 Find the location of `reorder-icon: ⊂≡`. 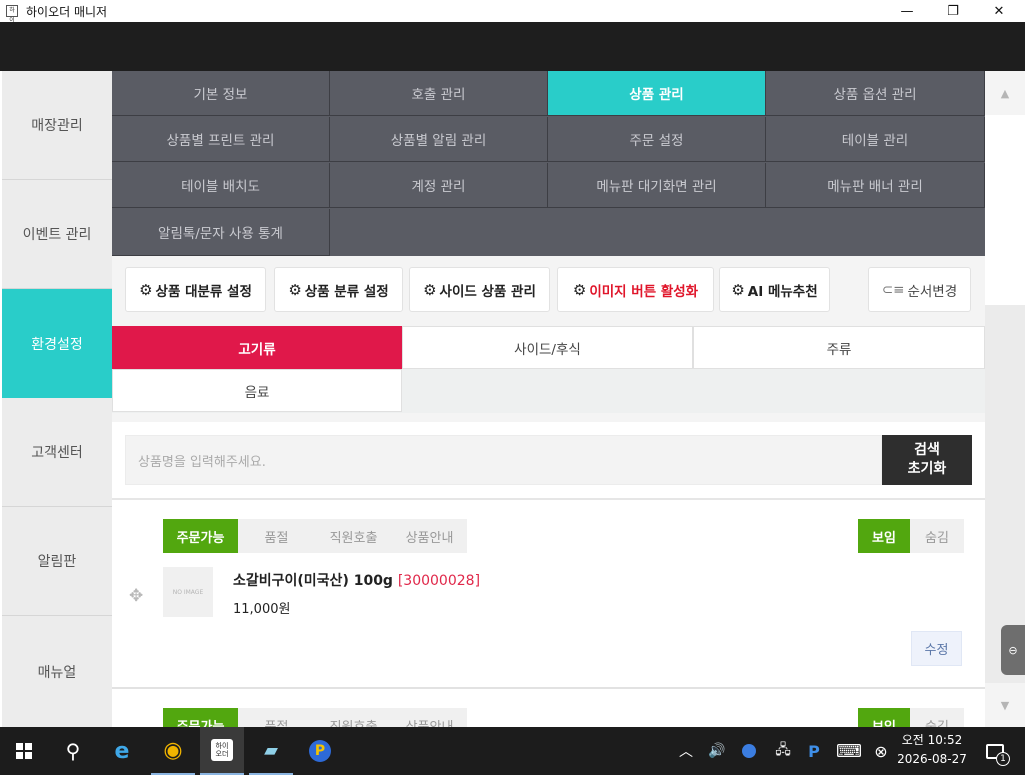

reorder-icon: ⊂≡ is located at coordinates (893, 289).